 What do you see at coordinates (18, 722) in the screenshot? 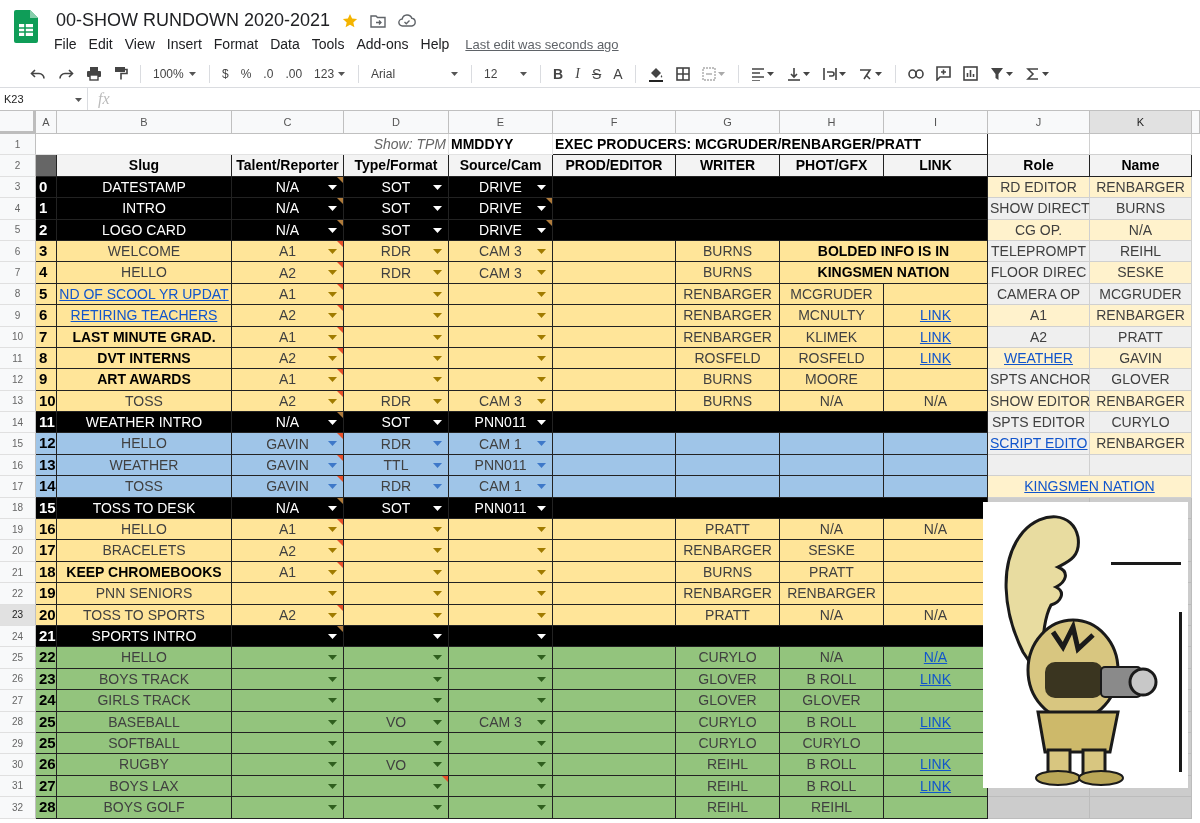
I see `row-header: 28` at bounding box center [18, 722].